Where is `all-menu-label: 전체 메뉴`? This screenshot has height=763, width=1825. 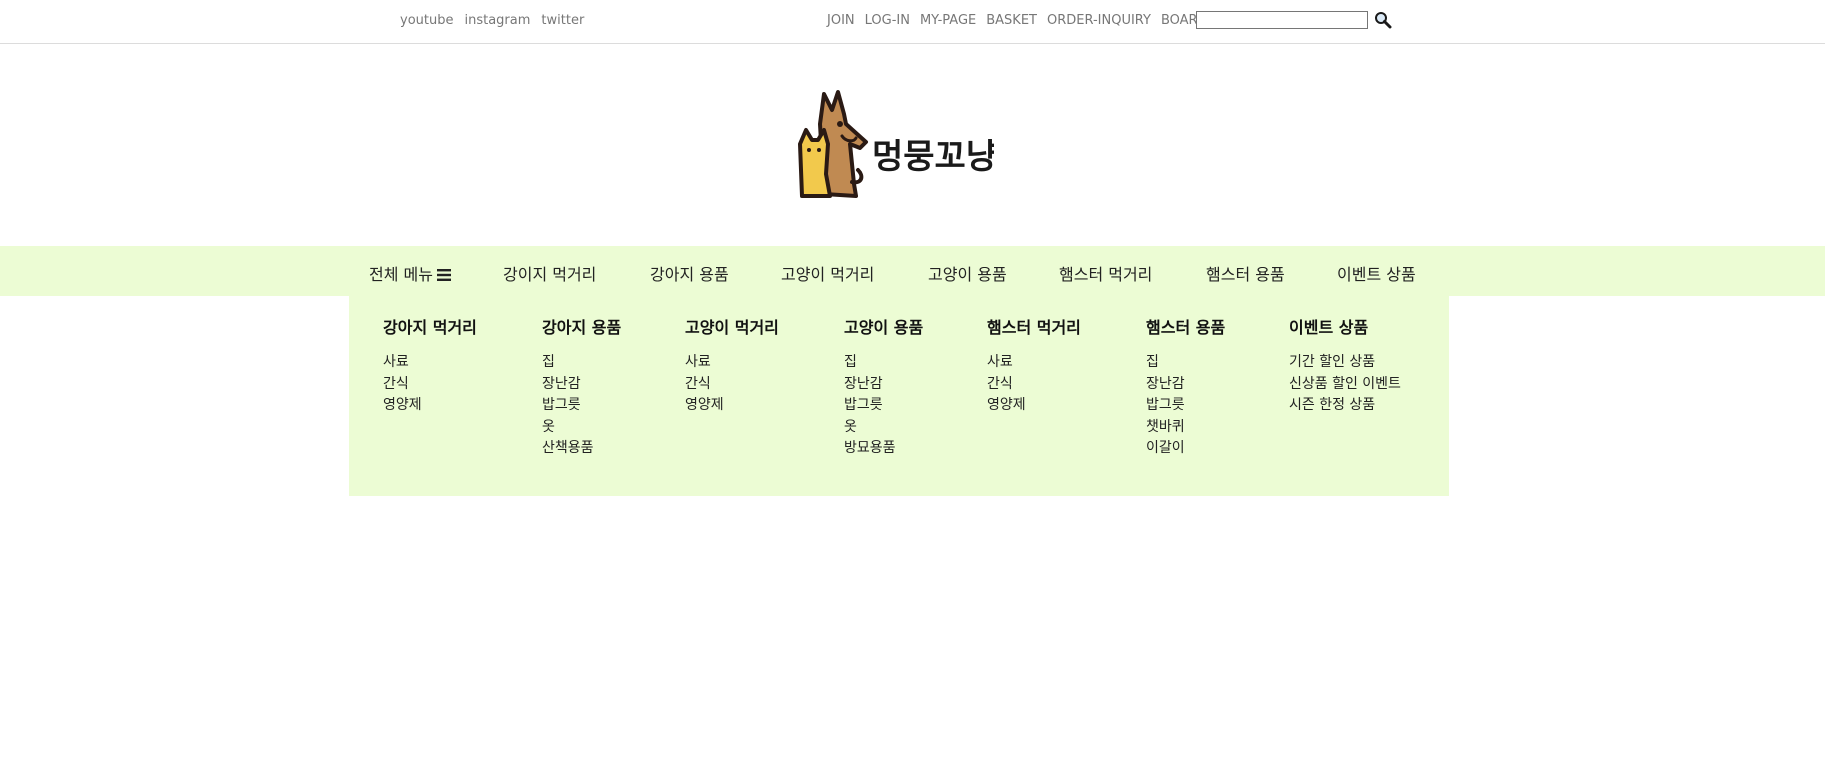 all-menu-label: 전체 메뉴 is located at coordinates (401, 274).